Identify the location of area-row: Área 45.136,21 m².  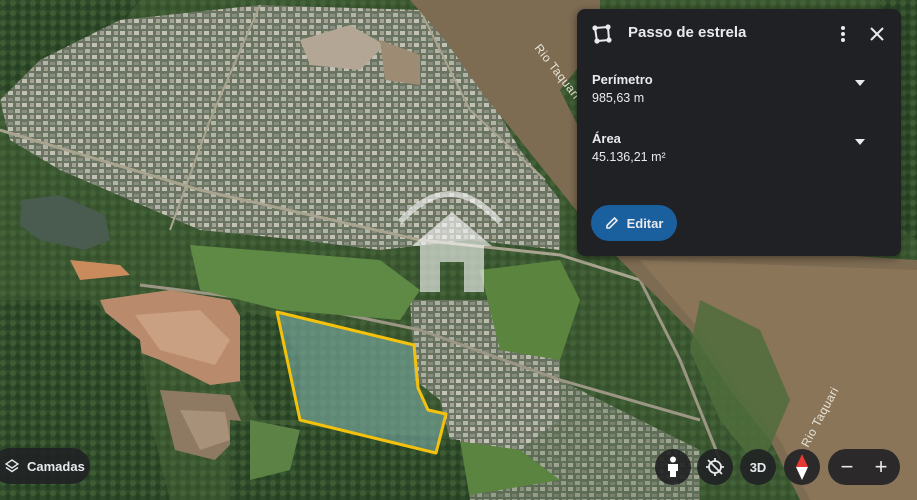
(737, 153).